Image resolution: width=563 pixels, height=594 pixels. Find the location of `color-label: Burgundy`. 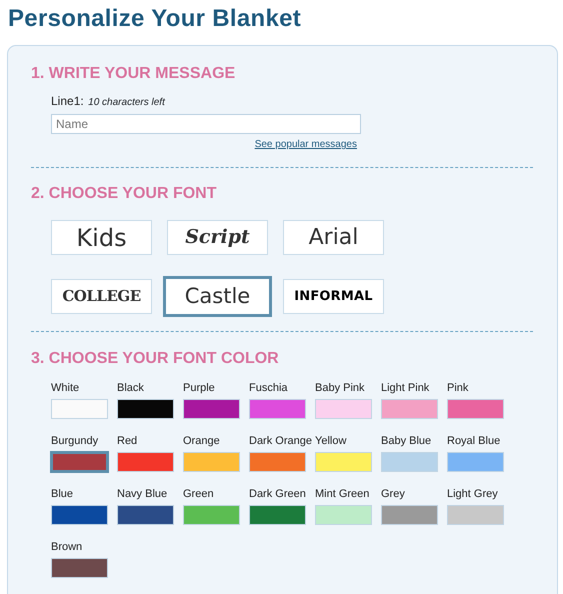

color-label: Burgundy is located at coordinates (75, 441).